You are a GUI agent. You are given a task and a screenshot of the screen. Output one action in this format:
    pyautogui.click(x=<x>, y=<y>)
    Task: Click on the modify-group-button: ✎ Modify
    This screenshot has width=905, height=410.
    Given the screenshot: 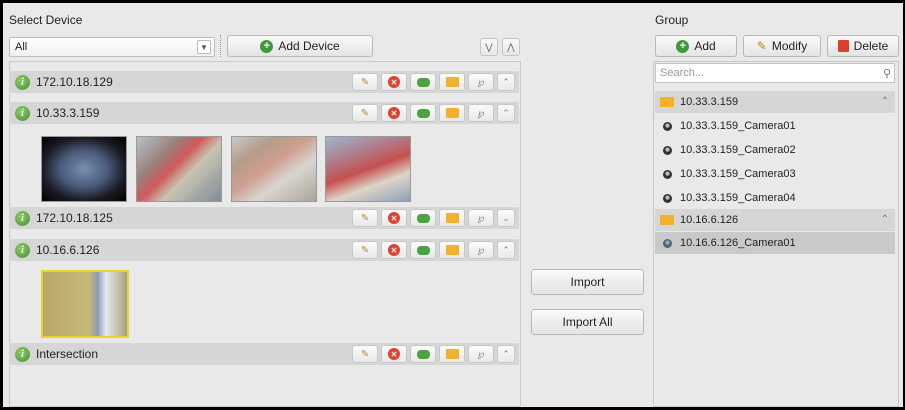 What is the action you would take?
    pyautogui.click(x=782, y=46)
    